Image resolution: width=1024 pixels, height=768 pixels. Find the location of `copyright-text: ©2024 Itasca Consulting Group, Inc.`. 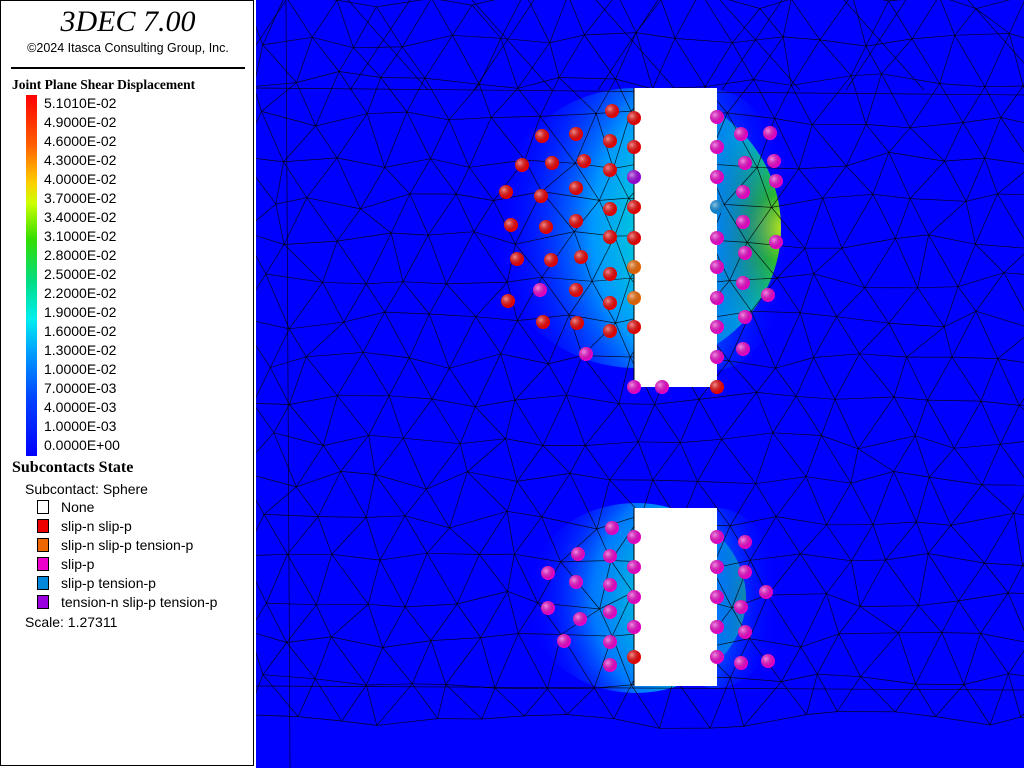

copyright-text: ©2024 Itasca Consulting Group, Inc. is located at coordinates (128, 48).